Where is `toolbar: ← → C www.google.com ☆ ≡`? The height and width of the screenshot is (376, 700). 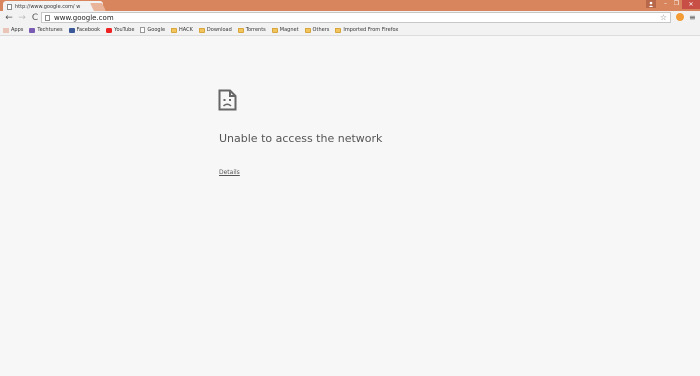 toolbar: ← → C www.google.com ☆ ≡ is located at coordinates (350, 18).